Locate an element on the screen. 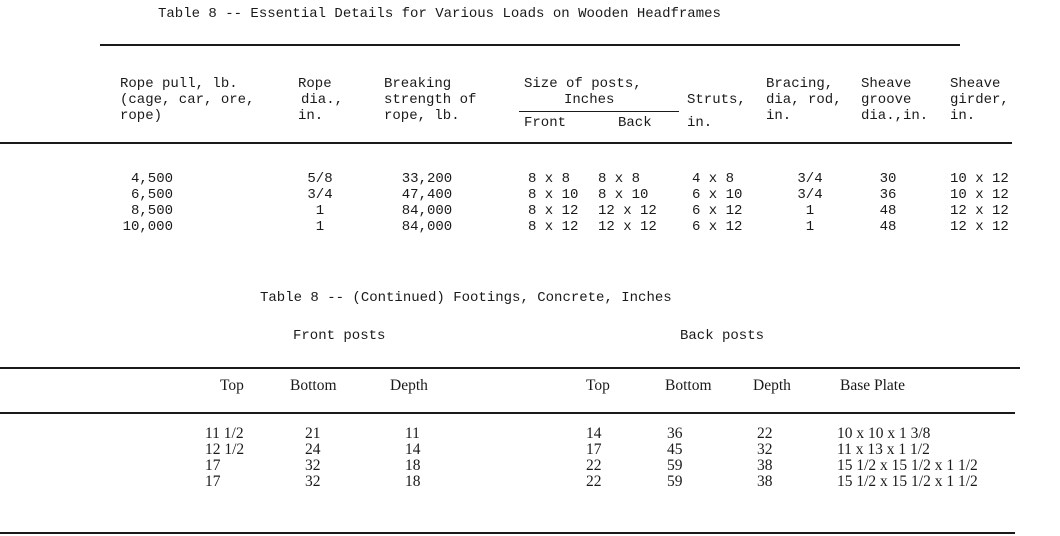 Image resolution: width=1060 pixels, height=536 pixels. header-front-top: Top is located at coordinates (232, 385).